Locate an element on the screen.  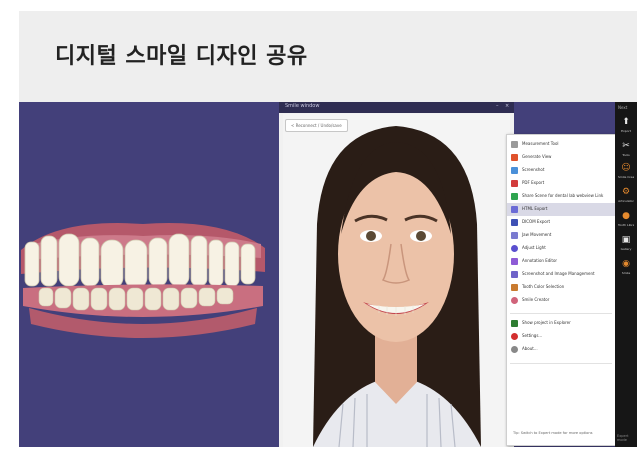
articulator-icon: ⚙ is located at coordinates (626, 192).